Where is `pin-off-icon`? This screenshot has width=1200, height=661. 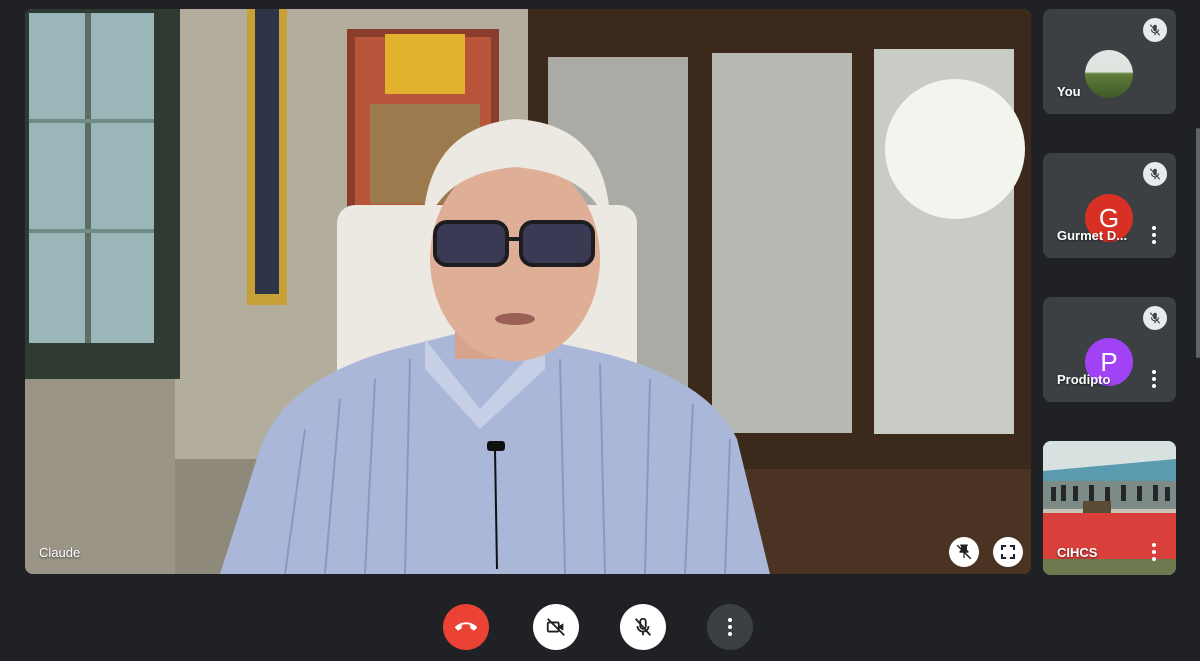
pin-off-icon is located at coordinates (964, 552).